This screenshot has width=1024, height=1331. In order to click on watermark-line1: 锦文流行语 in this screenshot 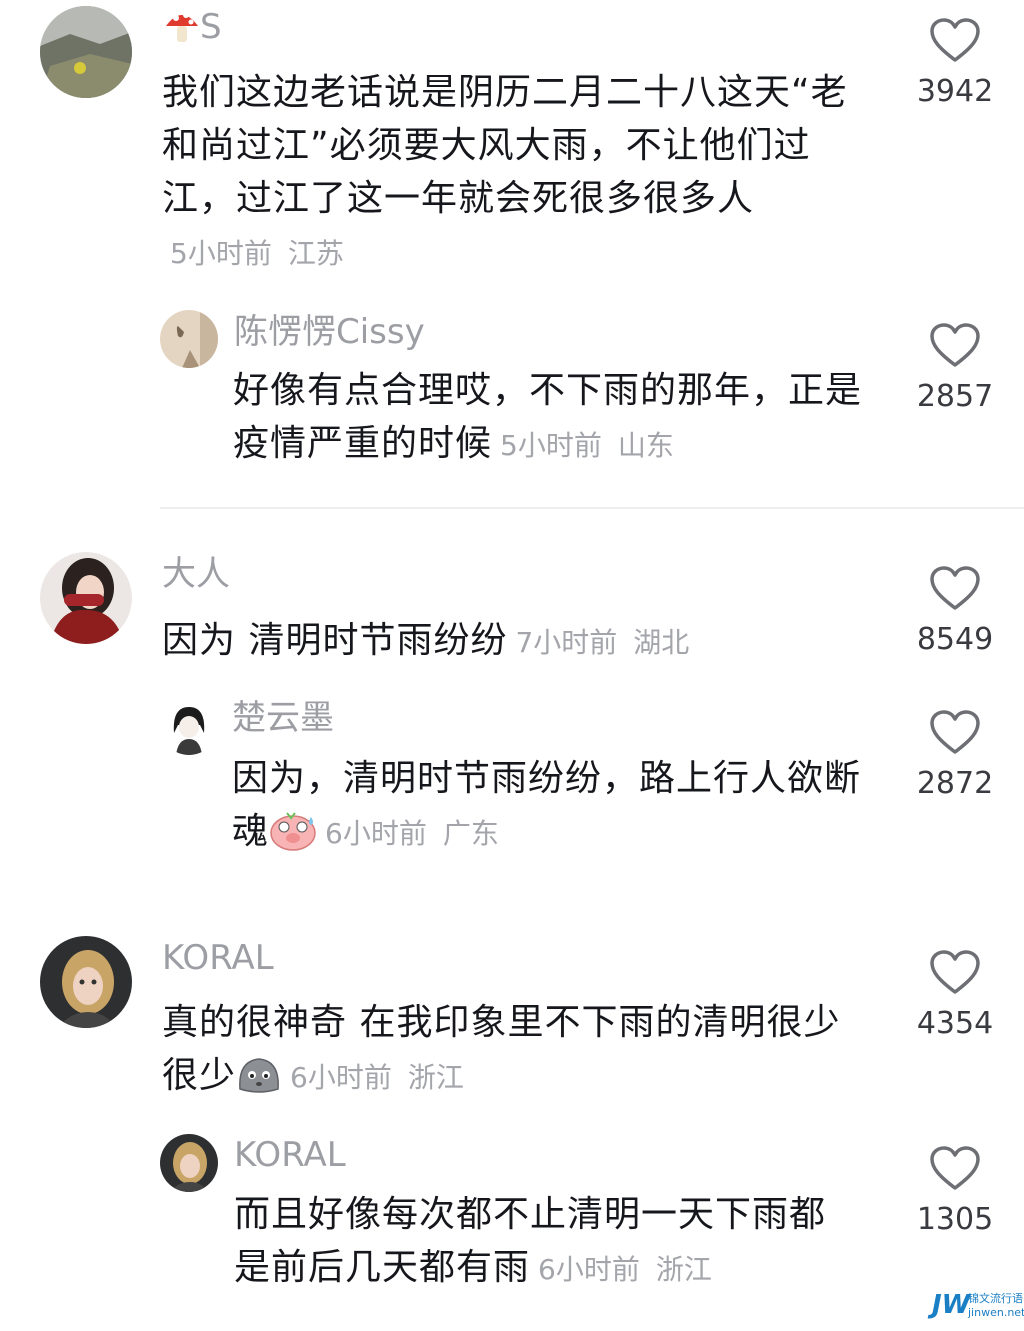, I will do `click(995, 1298)`.